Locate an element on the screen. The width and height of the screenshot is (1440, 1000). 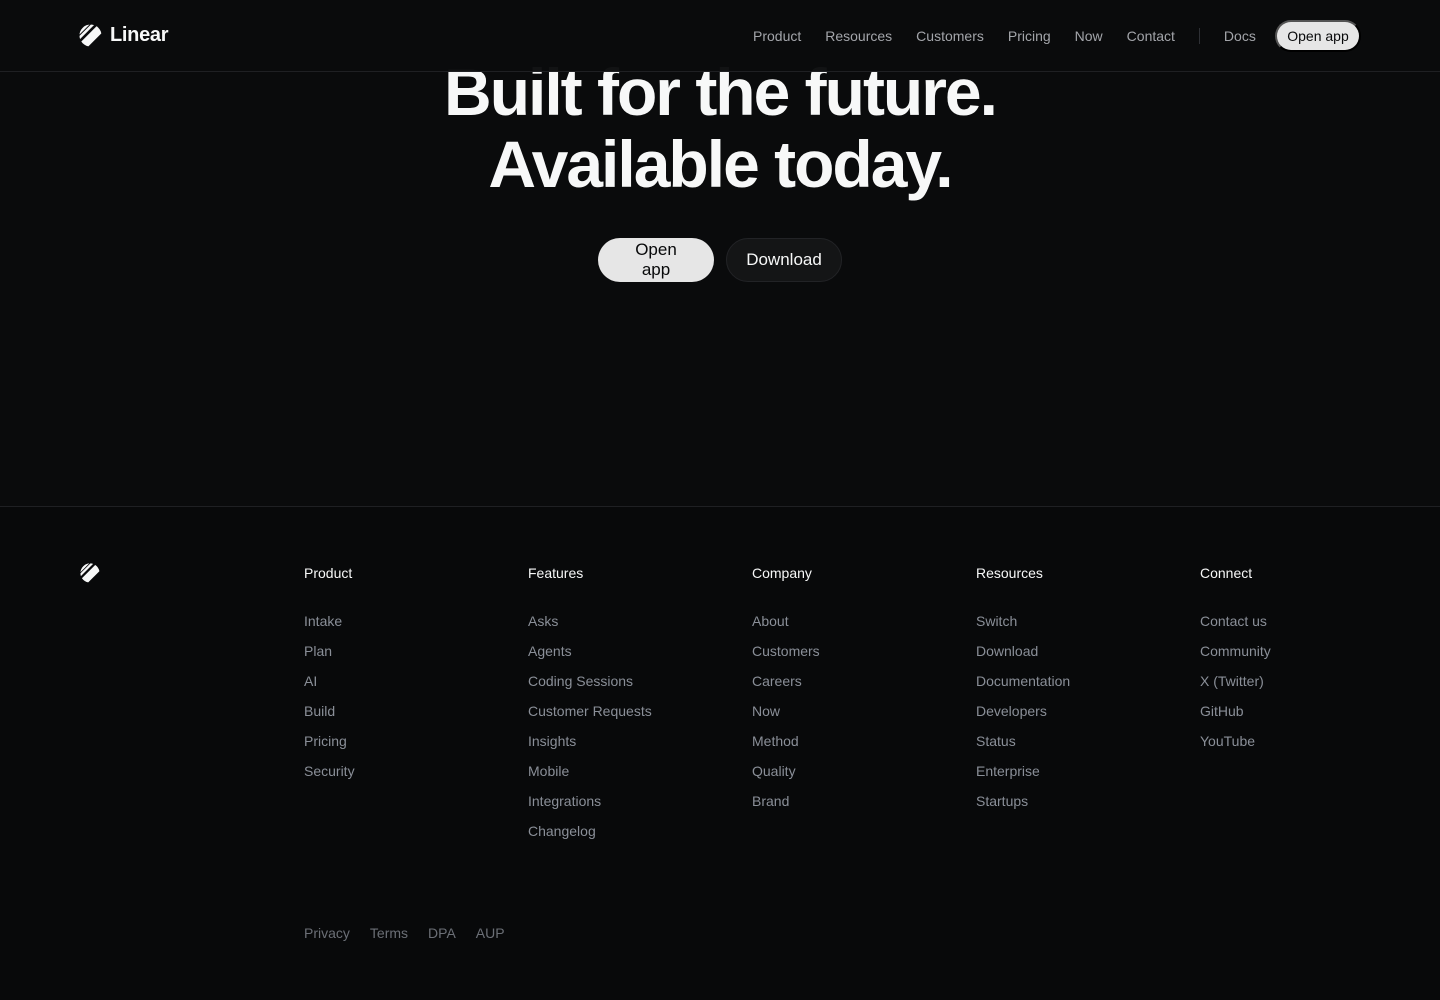
footer-link-changelog: Changelog is located at coordinates (628, 837).